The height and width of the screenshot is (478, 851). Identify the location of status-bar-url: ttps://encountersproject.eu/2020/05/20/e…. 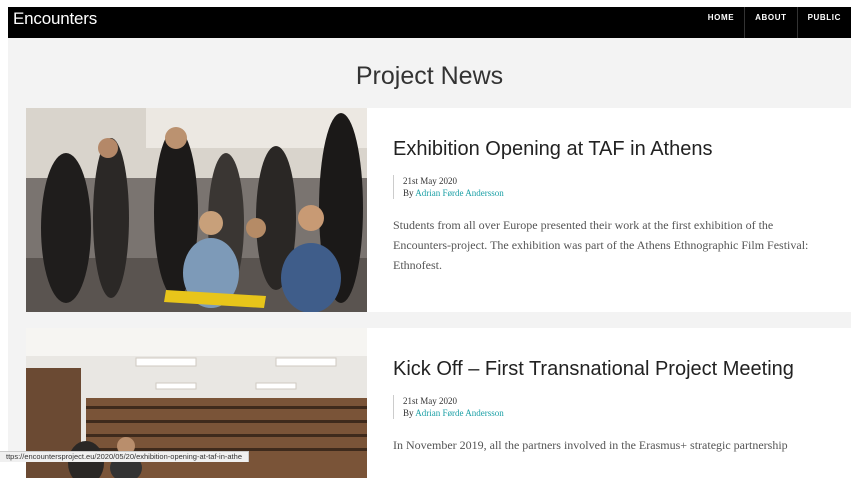
(124, 456).